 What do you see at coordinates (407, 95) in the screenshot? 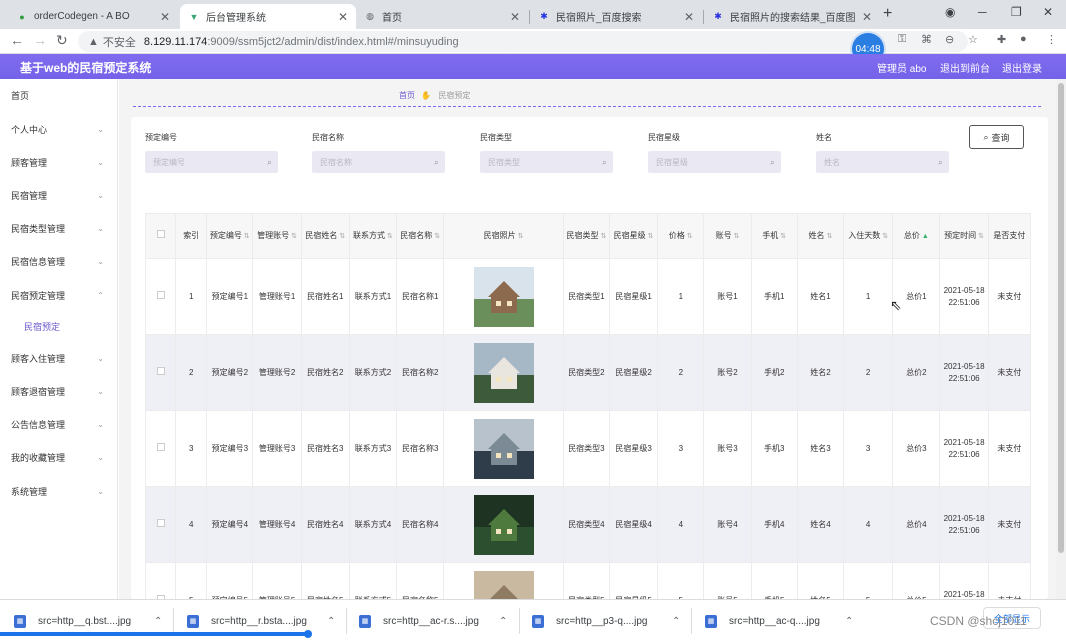
I see `breadcrumb-home: 首页` at bounding box center [407, 95].